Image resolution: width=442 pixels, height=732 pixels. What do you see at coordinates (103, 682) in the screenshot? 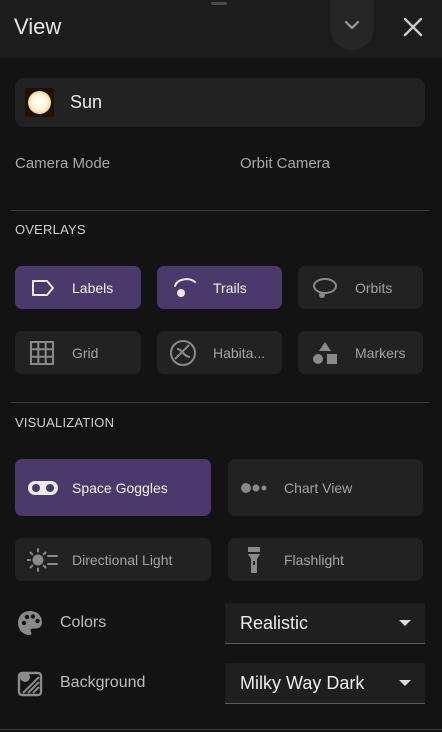
I see `background-label: Background` at bounding box center [103, 682].